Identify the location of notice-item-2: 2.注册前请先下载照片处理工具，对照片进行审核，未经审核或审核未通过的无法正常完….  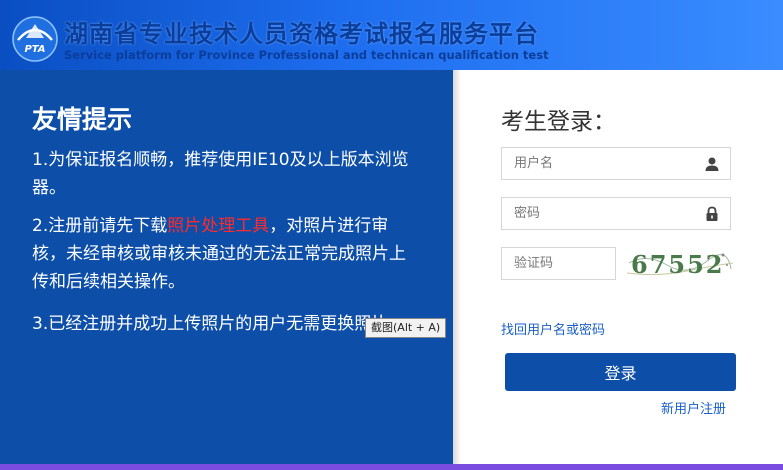
(227, 254).